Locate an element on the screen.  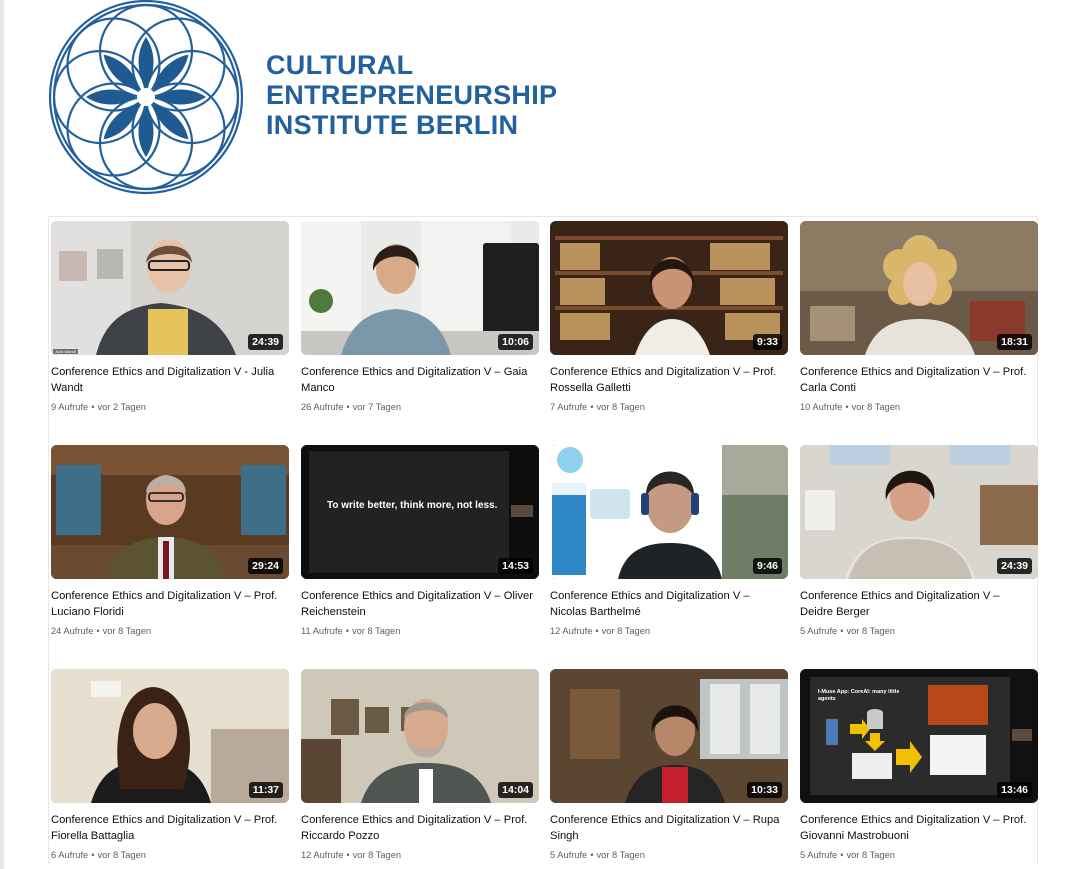
video-thumbnail: 29:24 is located at coordinates (170, 512).